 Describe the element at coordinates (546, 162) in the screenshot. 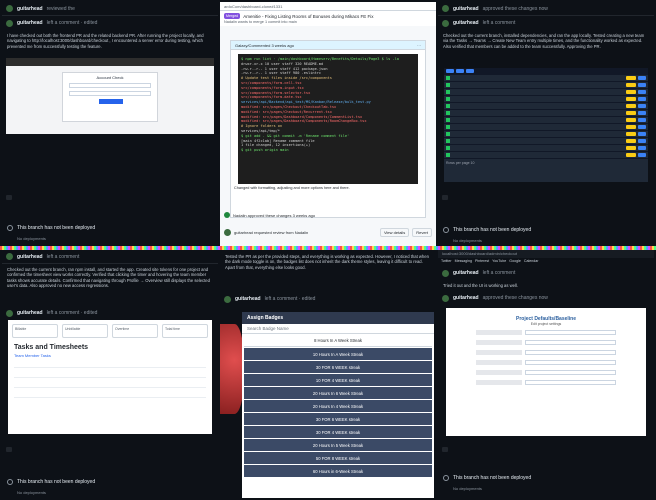

I see `table-footer: Rows per page 10` at that location.